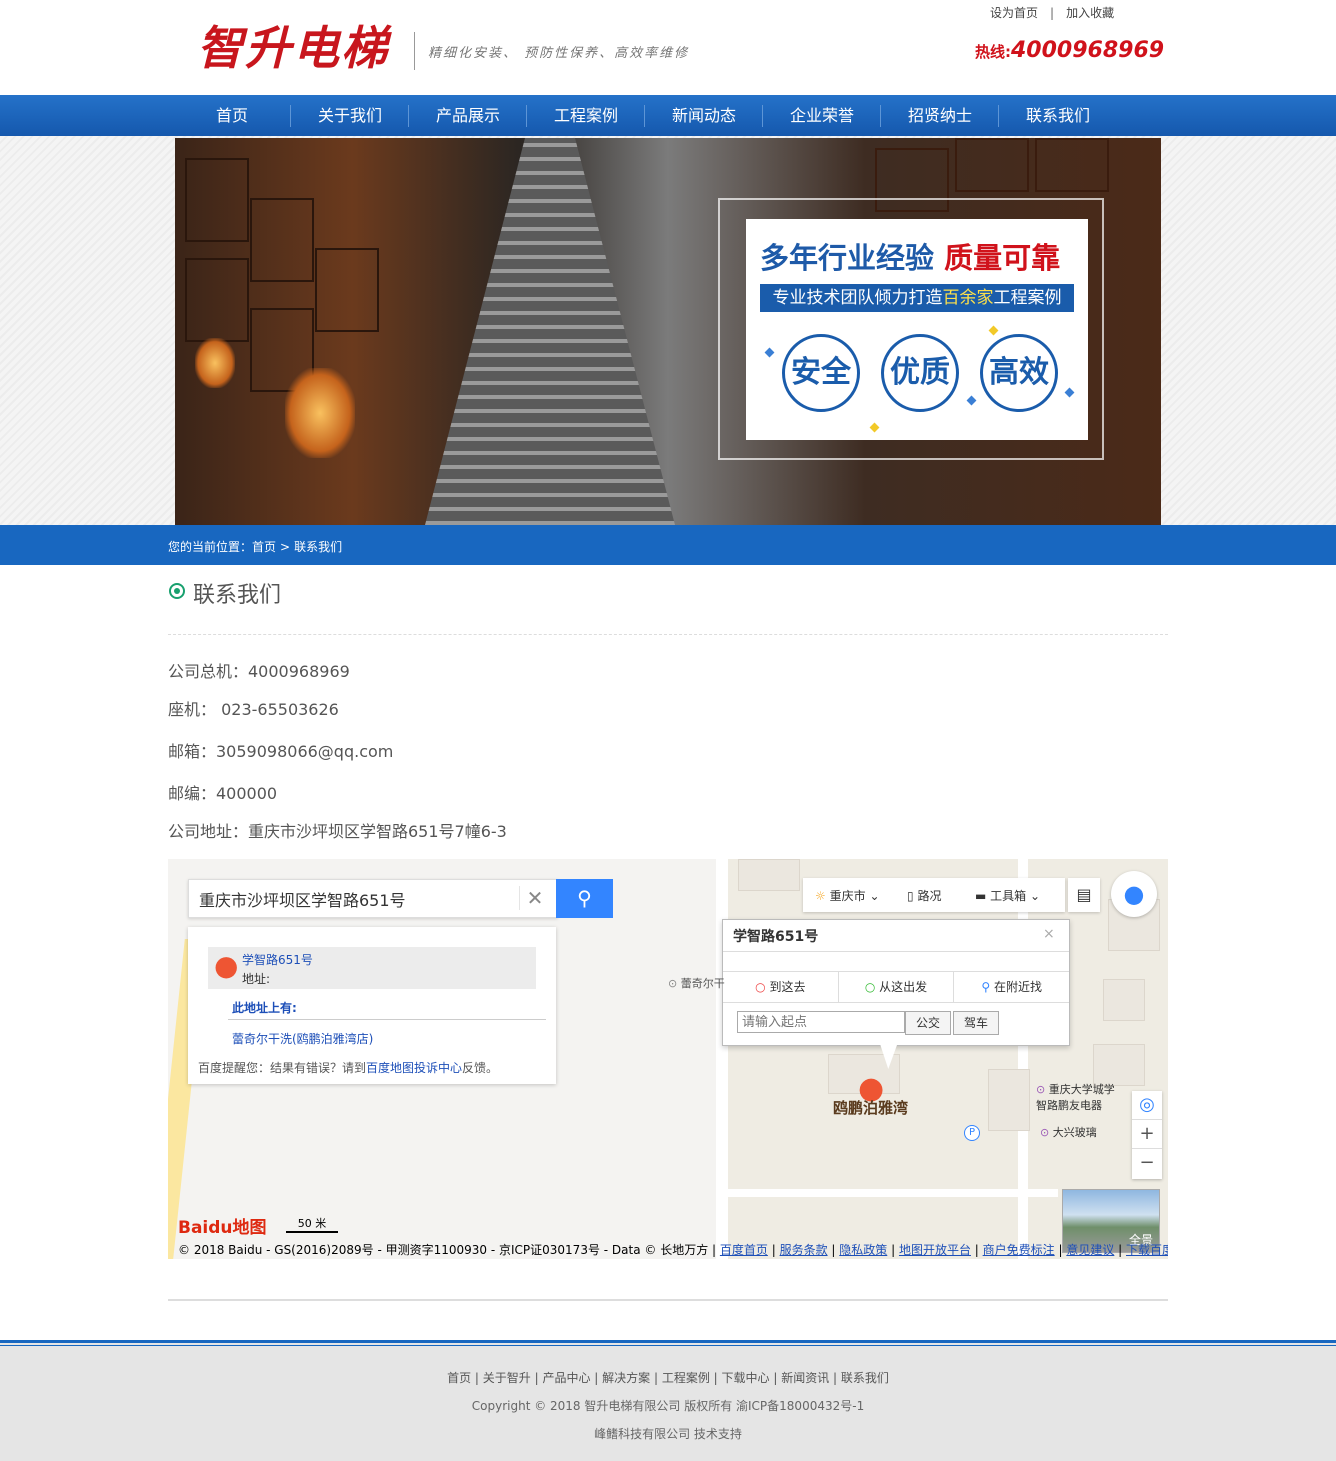 The width and height of the screenshot is (1336, 1461). I want to click on nav-item-contact: 联系我们, so click(1058, 115).